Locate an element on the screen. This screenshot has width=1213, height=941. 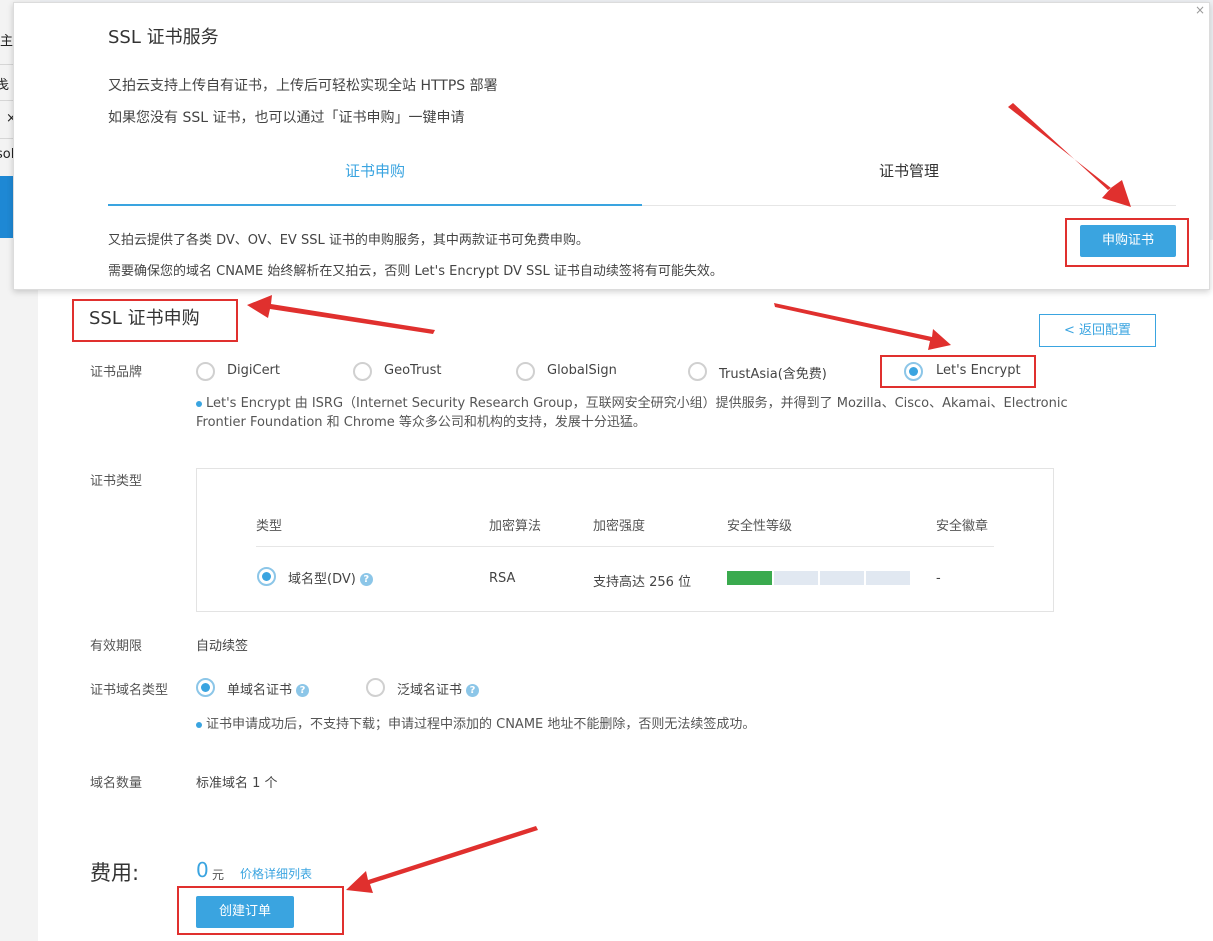
option-label: 单域名证书 is located at coordinates (259, 690).